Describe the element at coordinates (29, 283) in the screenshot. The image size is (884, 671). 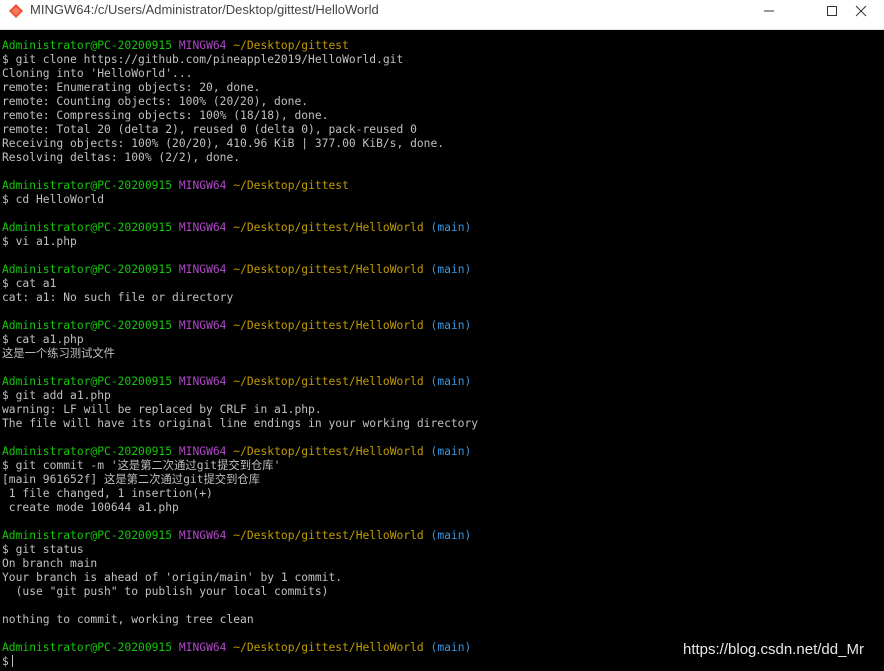
I see `command-line: $ cat a1` at that location.